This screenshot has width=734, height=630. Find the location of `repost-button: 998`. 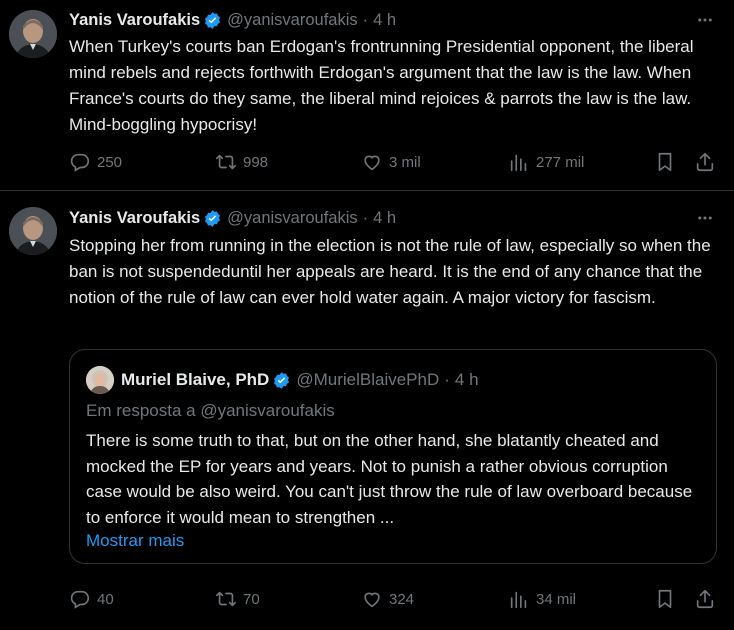

repost-button: 998 is located at coordinates (241, 162).